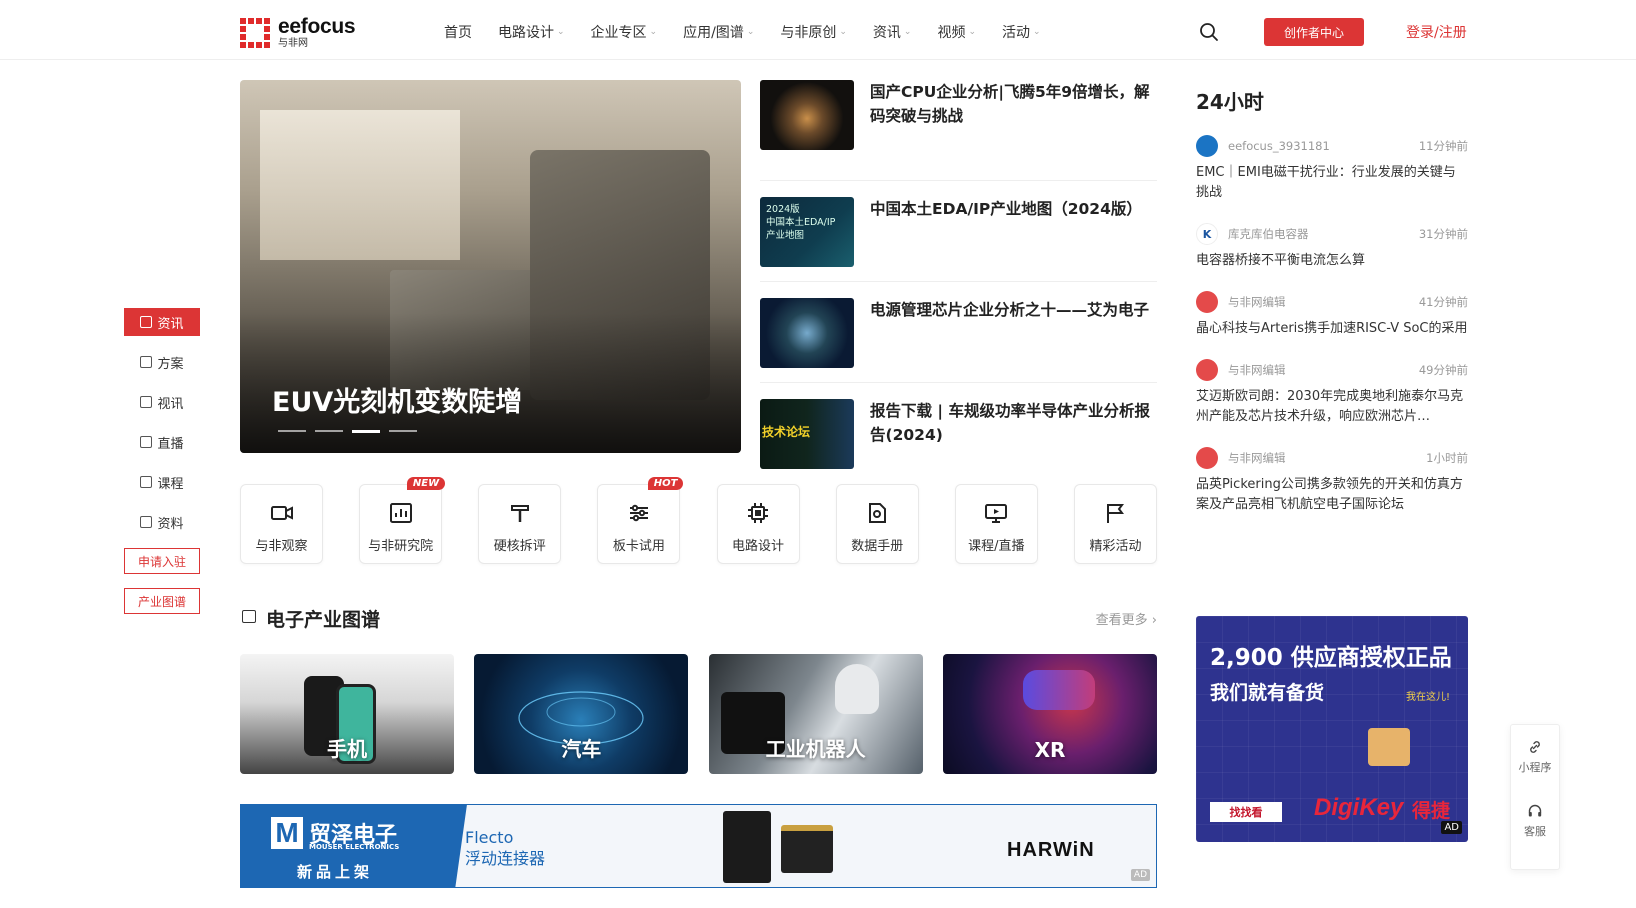  I want to click on creator-center-button: 创作者中心, so click(1314, 32).